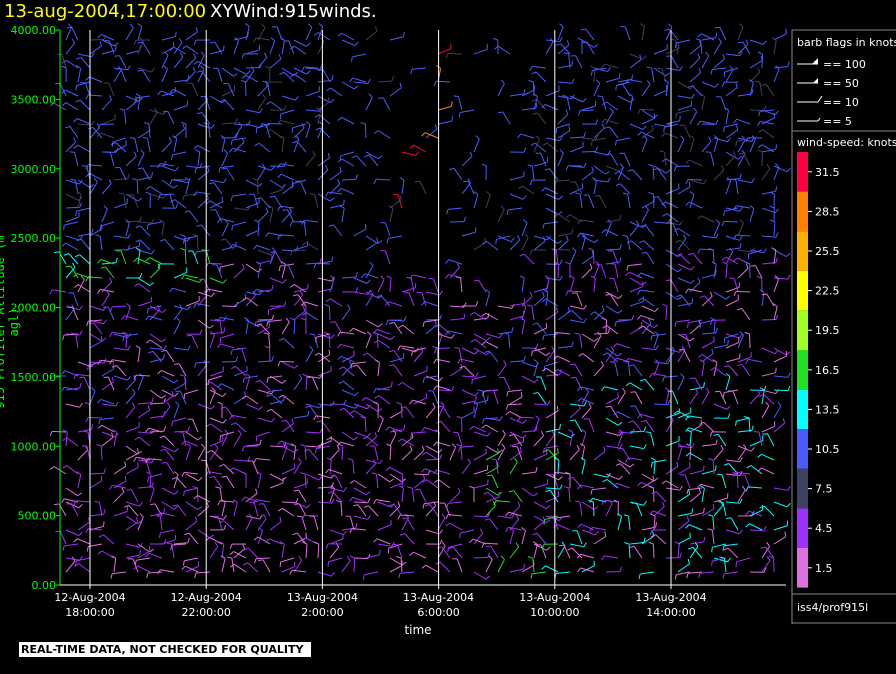 The width and height of the screenshot is (896, 674). What do you see at coordinates (205, 612) in the screenshot?
I see `x-tick-time: 22:00:00` at bounding box center [205, 612].